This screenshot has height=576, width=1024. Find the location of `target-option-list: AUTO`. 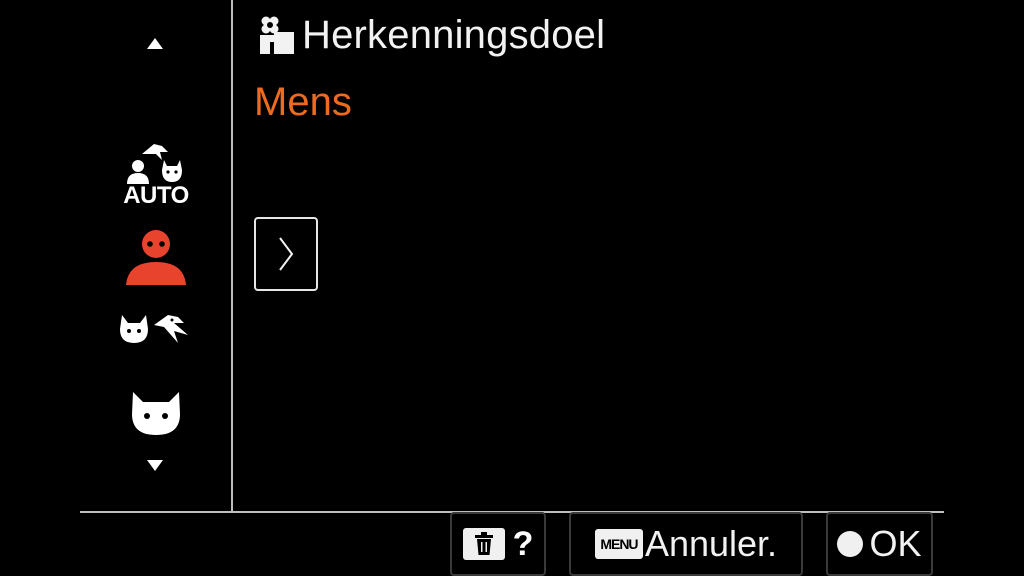

target-option-list: AUTO is located at coordinates (156, 256).